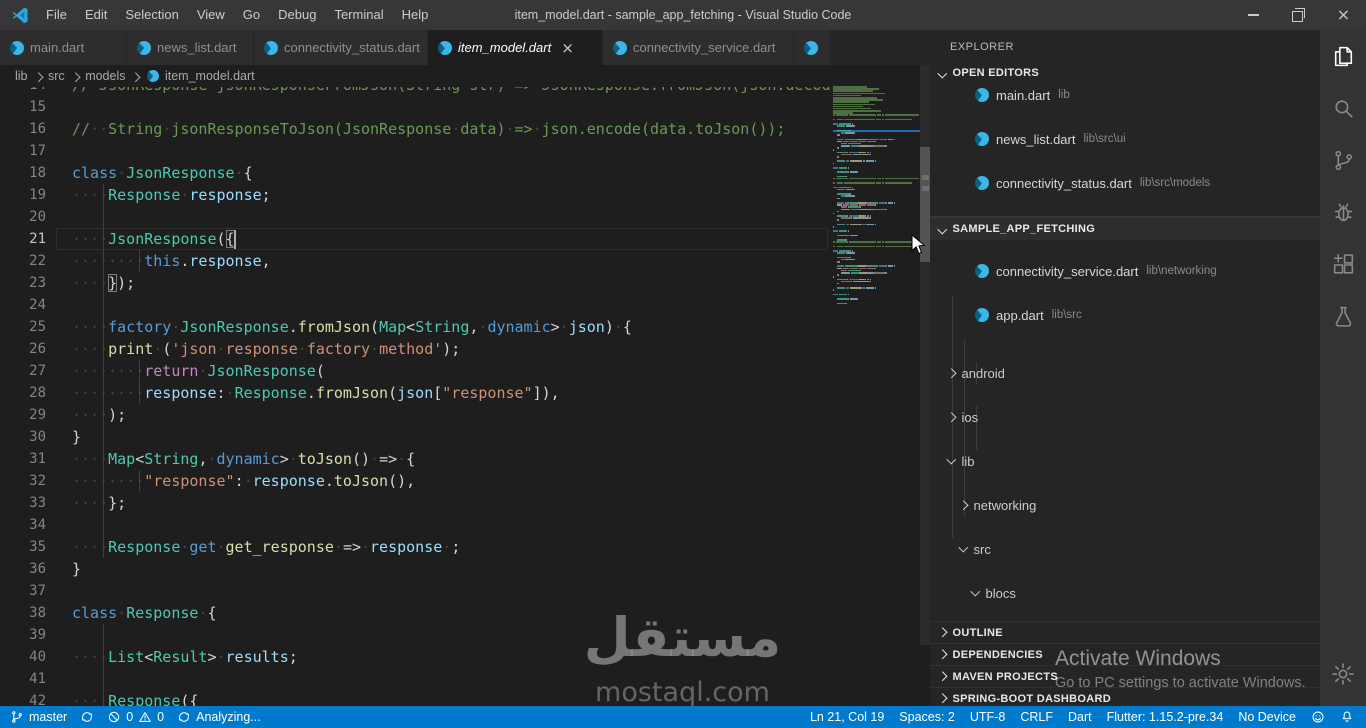 This screenshot has height=728, width=1366. What do you see at coordinates (1080, 717) in the screenshot?
I see `status-right-item-4: Dart` at bounding box center [1080, 717].